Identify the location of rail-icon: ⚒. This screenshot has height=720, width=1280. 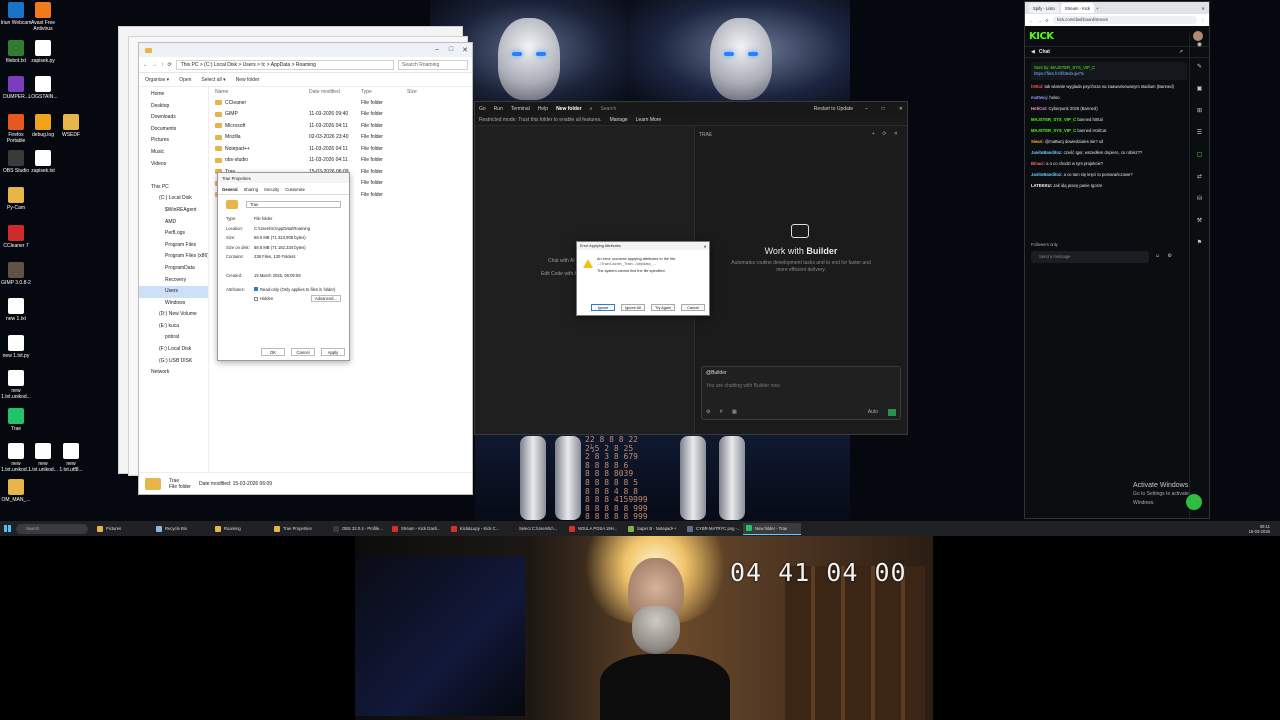
(1199, 221).